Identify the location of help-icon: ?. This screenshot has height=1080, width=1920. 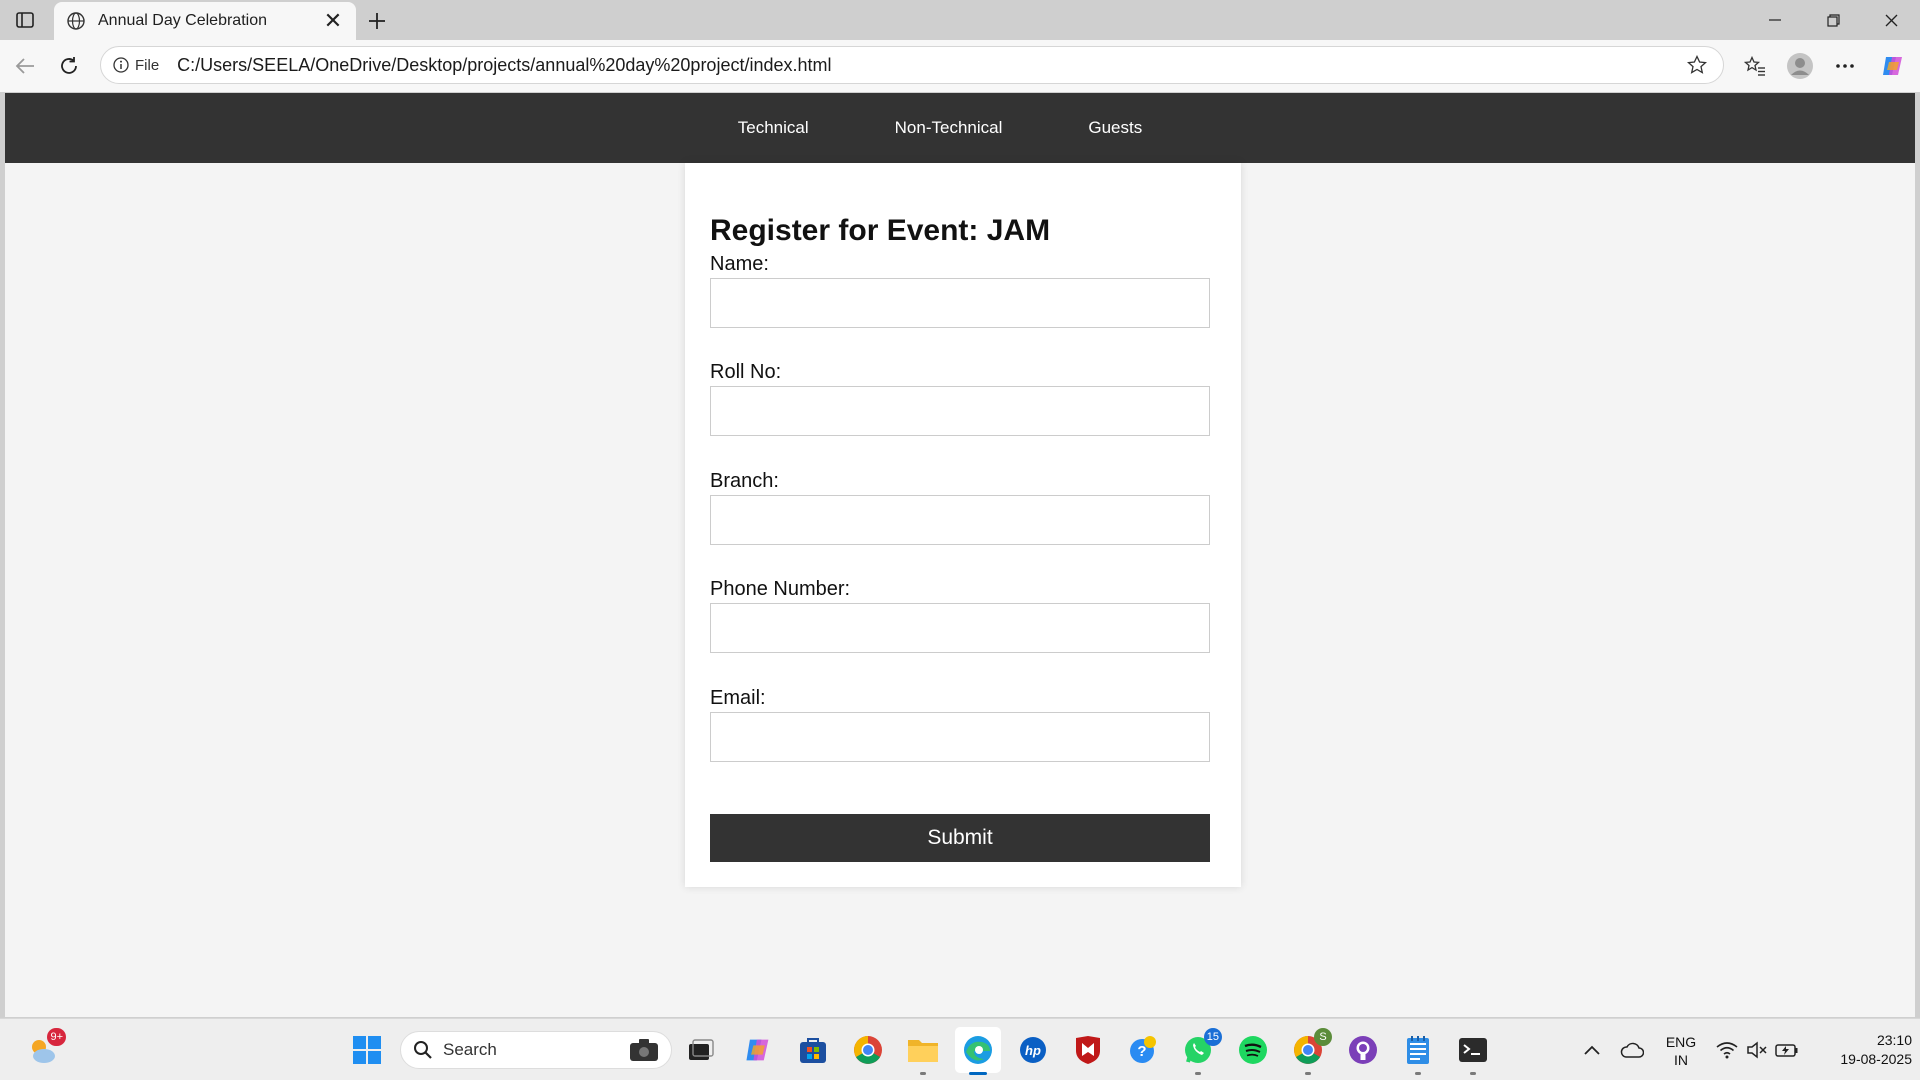
(1143, 1049).